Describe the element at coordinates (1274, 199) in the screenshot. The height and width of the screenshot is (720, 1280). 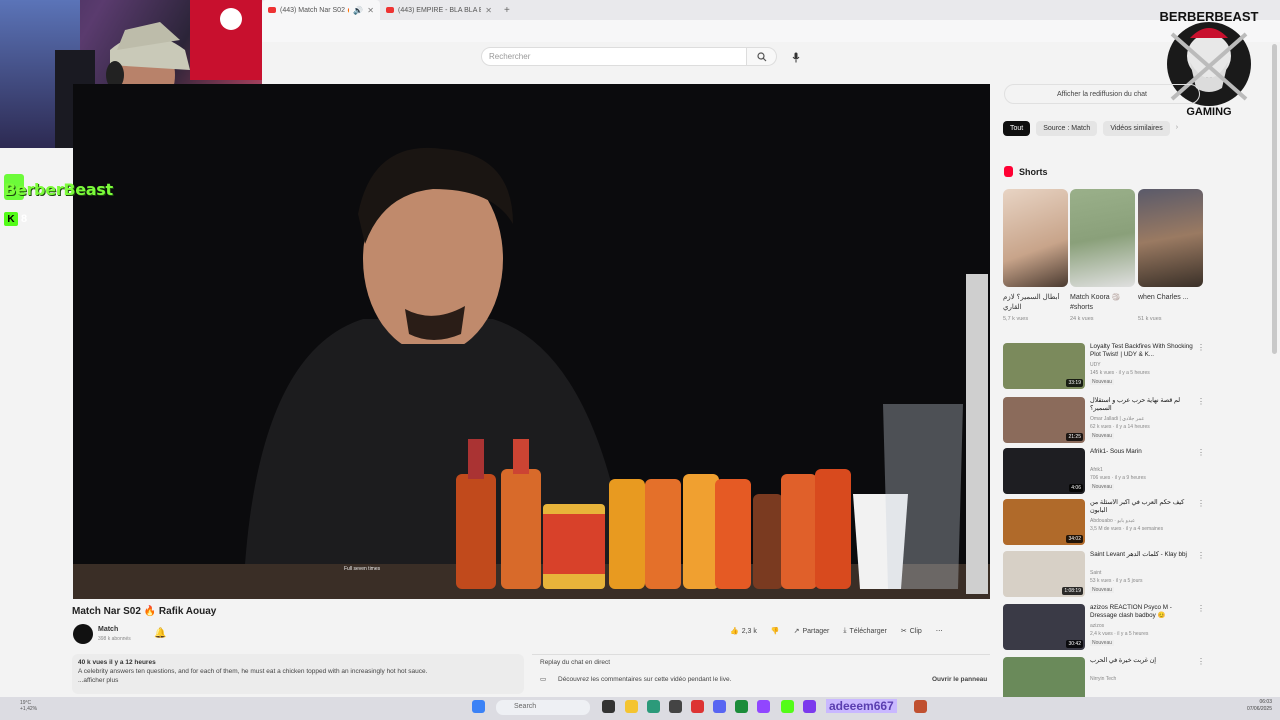
I see `page-scrollbar` at that location.